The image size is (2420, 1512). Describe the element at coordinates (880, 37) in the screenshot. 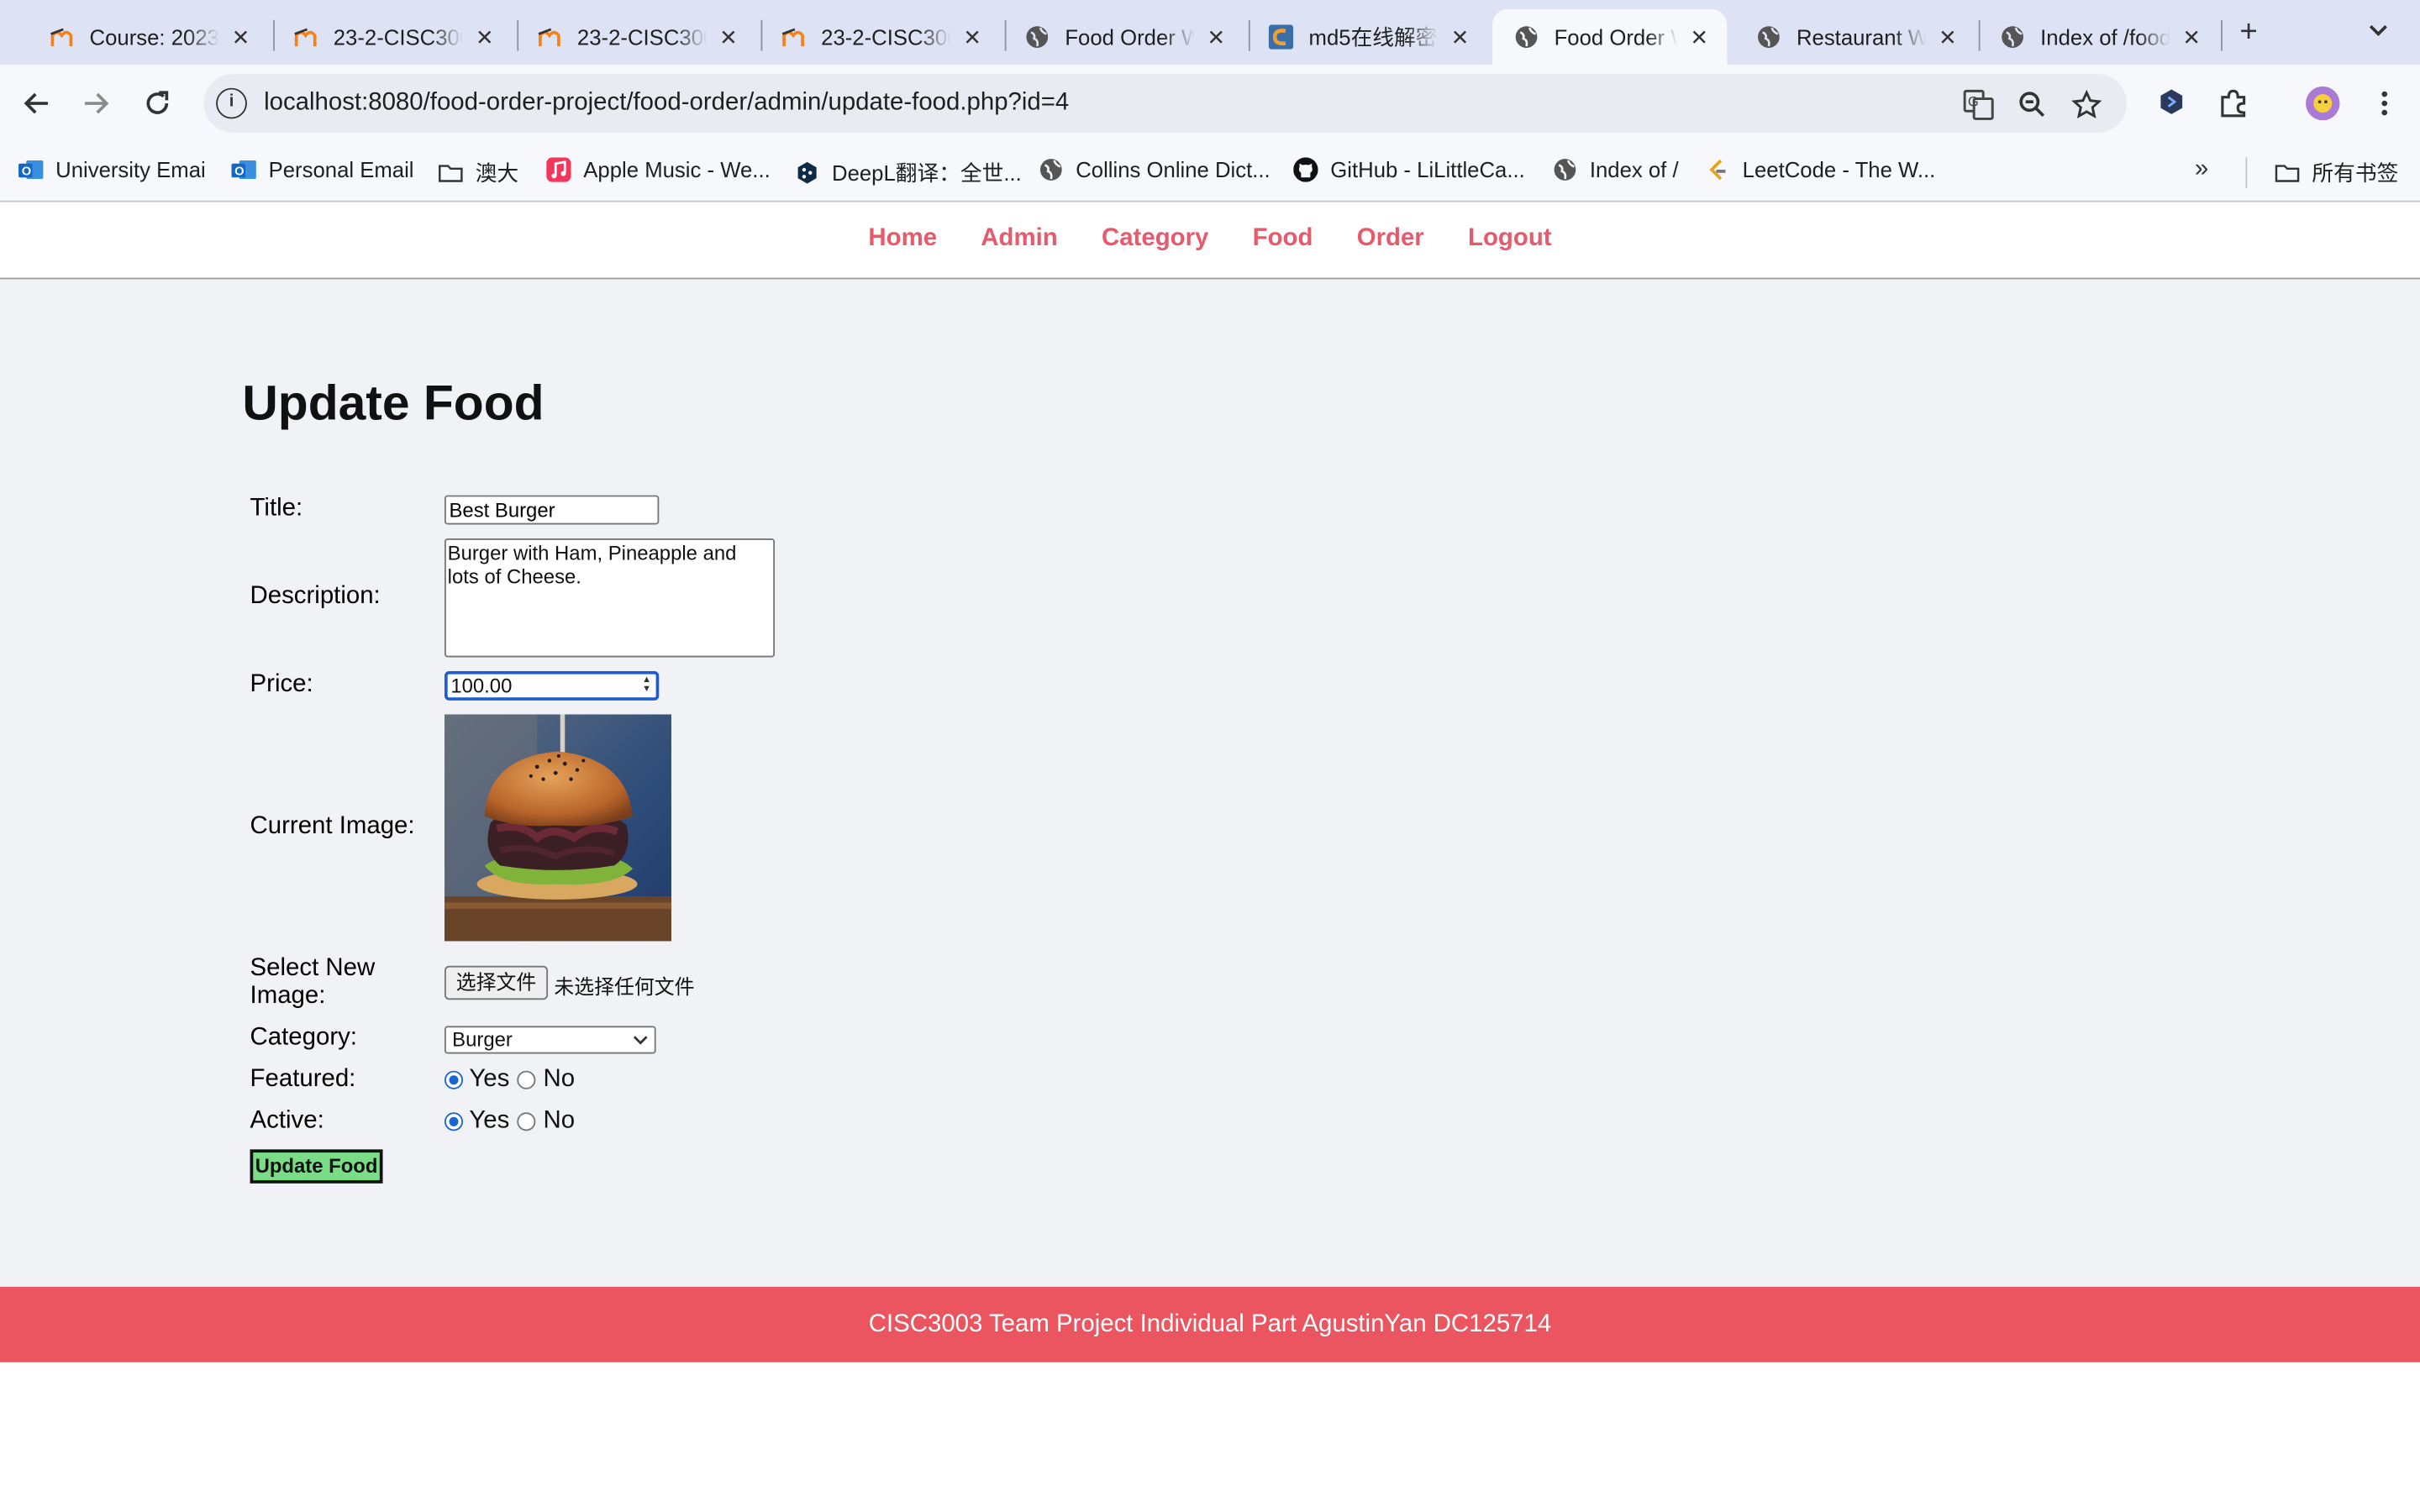

I see `tab-4: 23-2-CISC3003 ✕` at that location.